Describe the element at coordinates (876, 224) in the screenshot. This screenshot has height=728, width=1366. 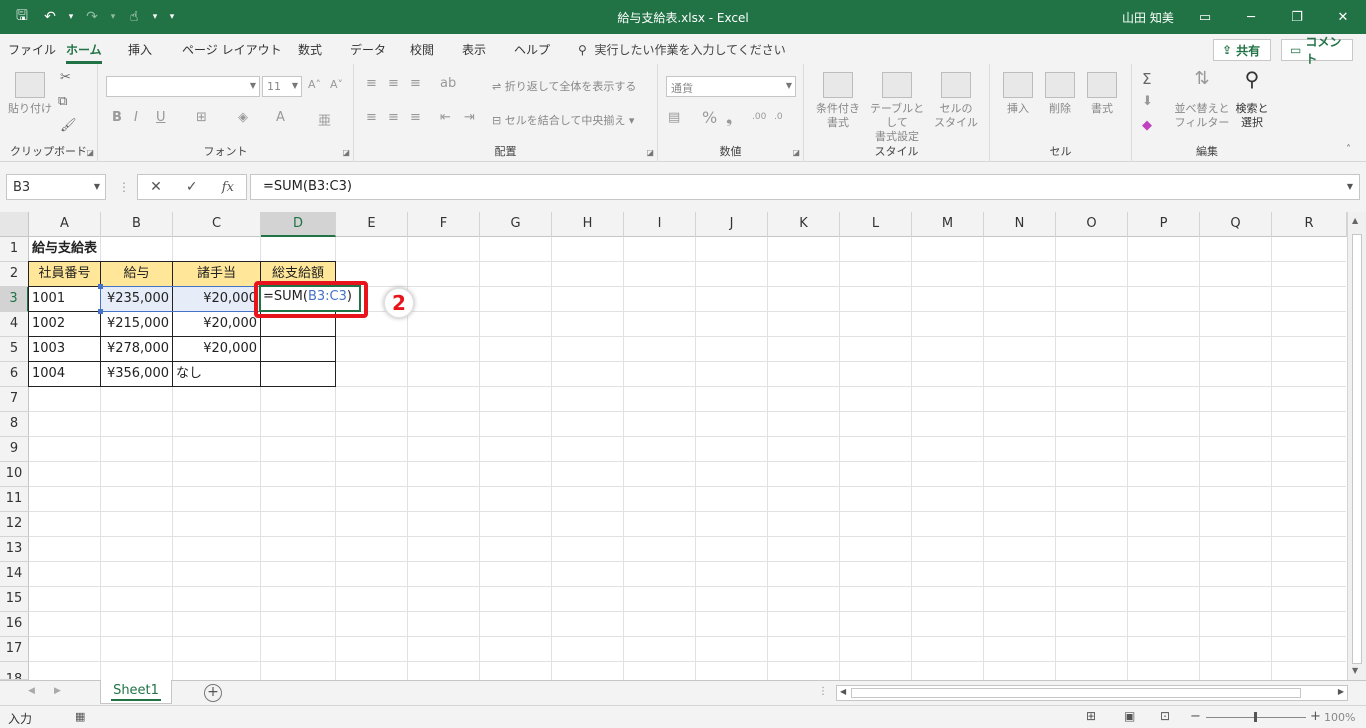
I see `column-header: L` at that location.